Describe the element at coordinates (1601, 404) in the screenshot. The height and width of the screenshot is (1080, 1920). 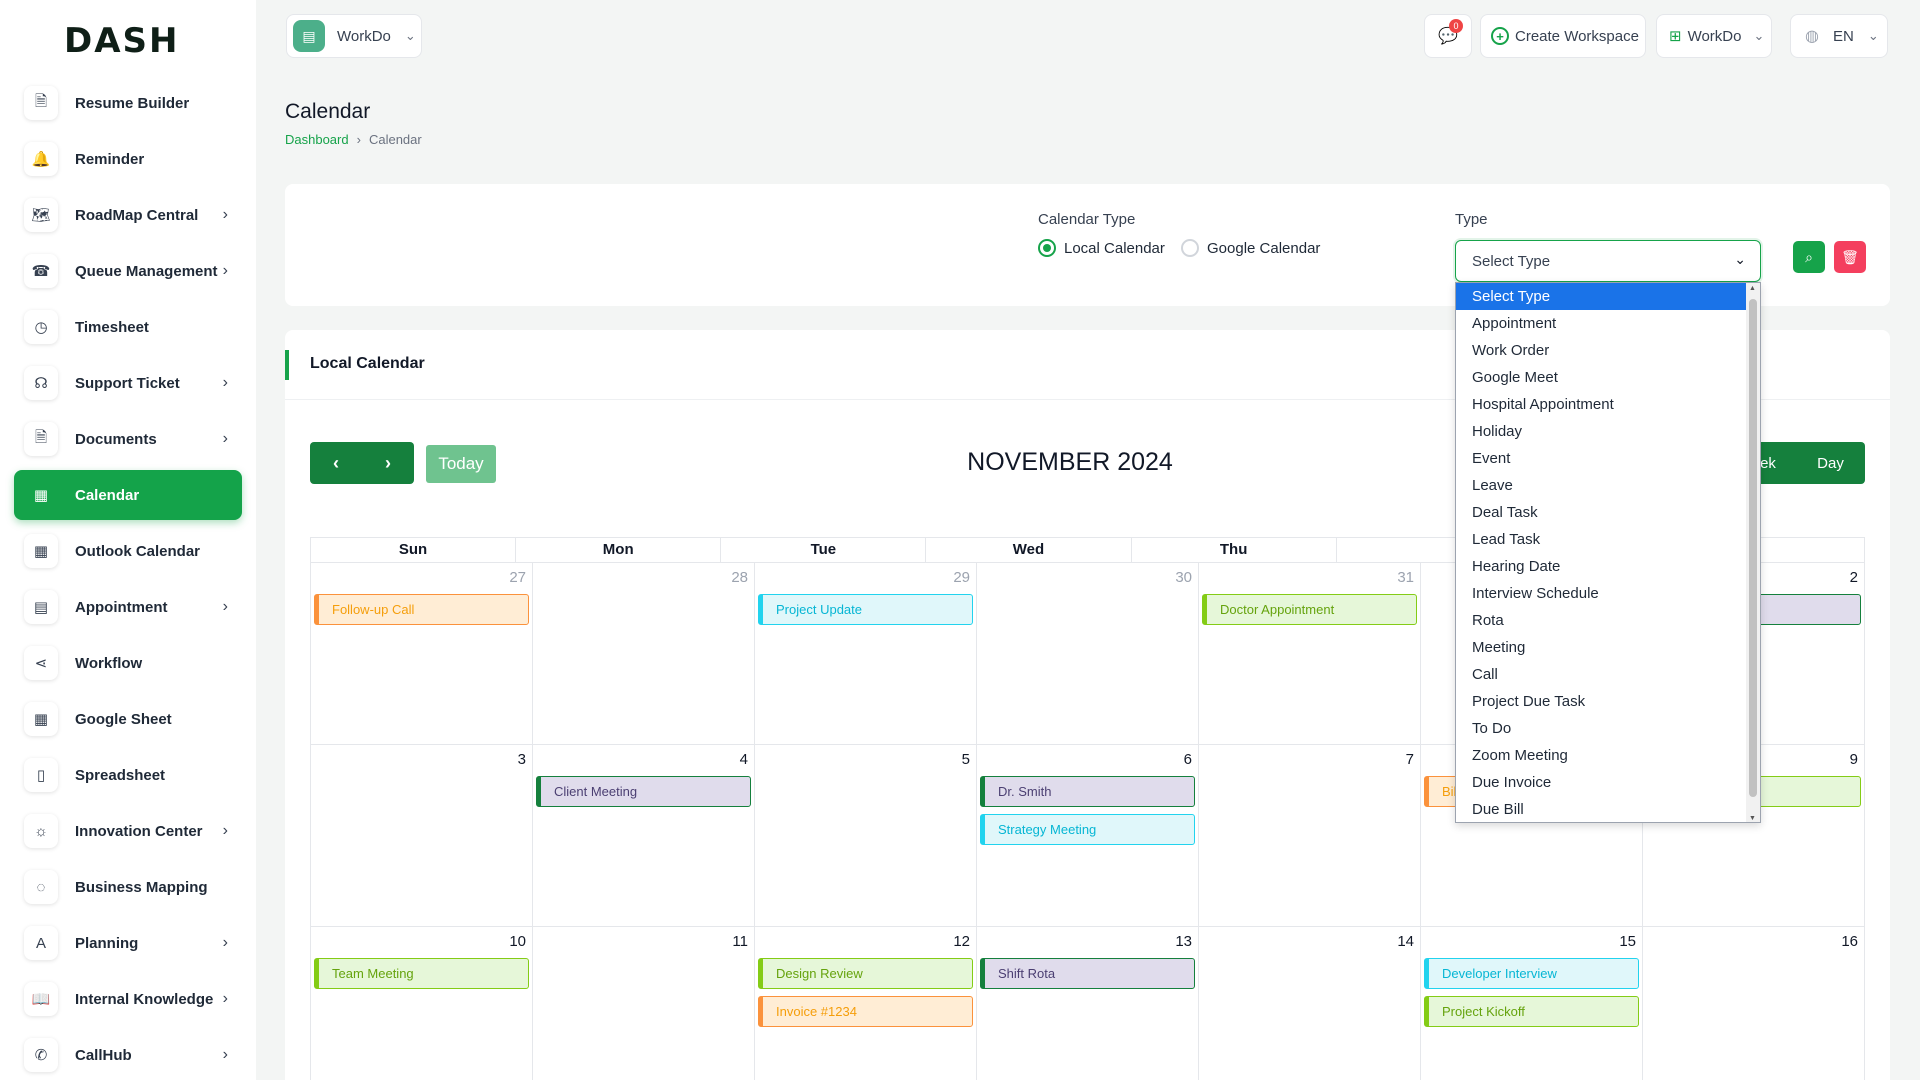
I see `type-option: Hospital Appointment` at that location.